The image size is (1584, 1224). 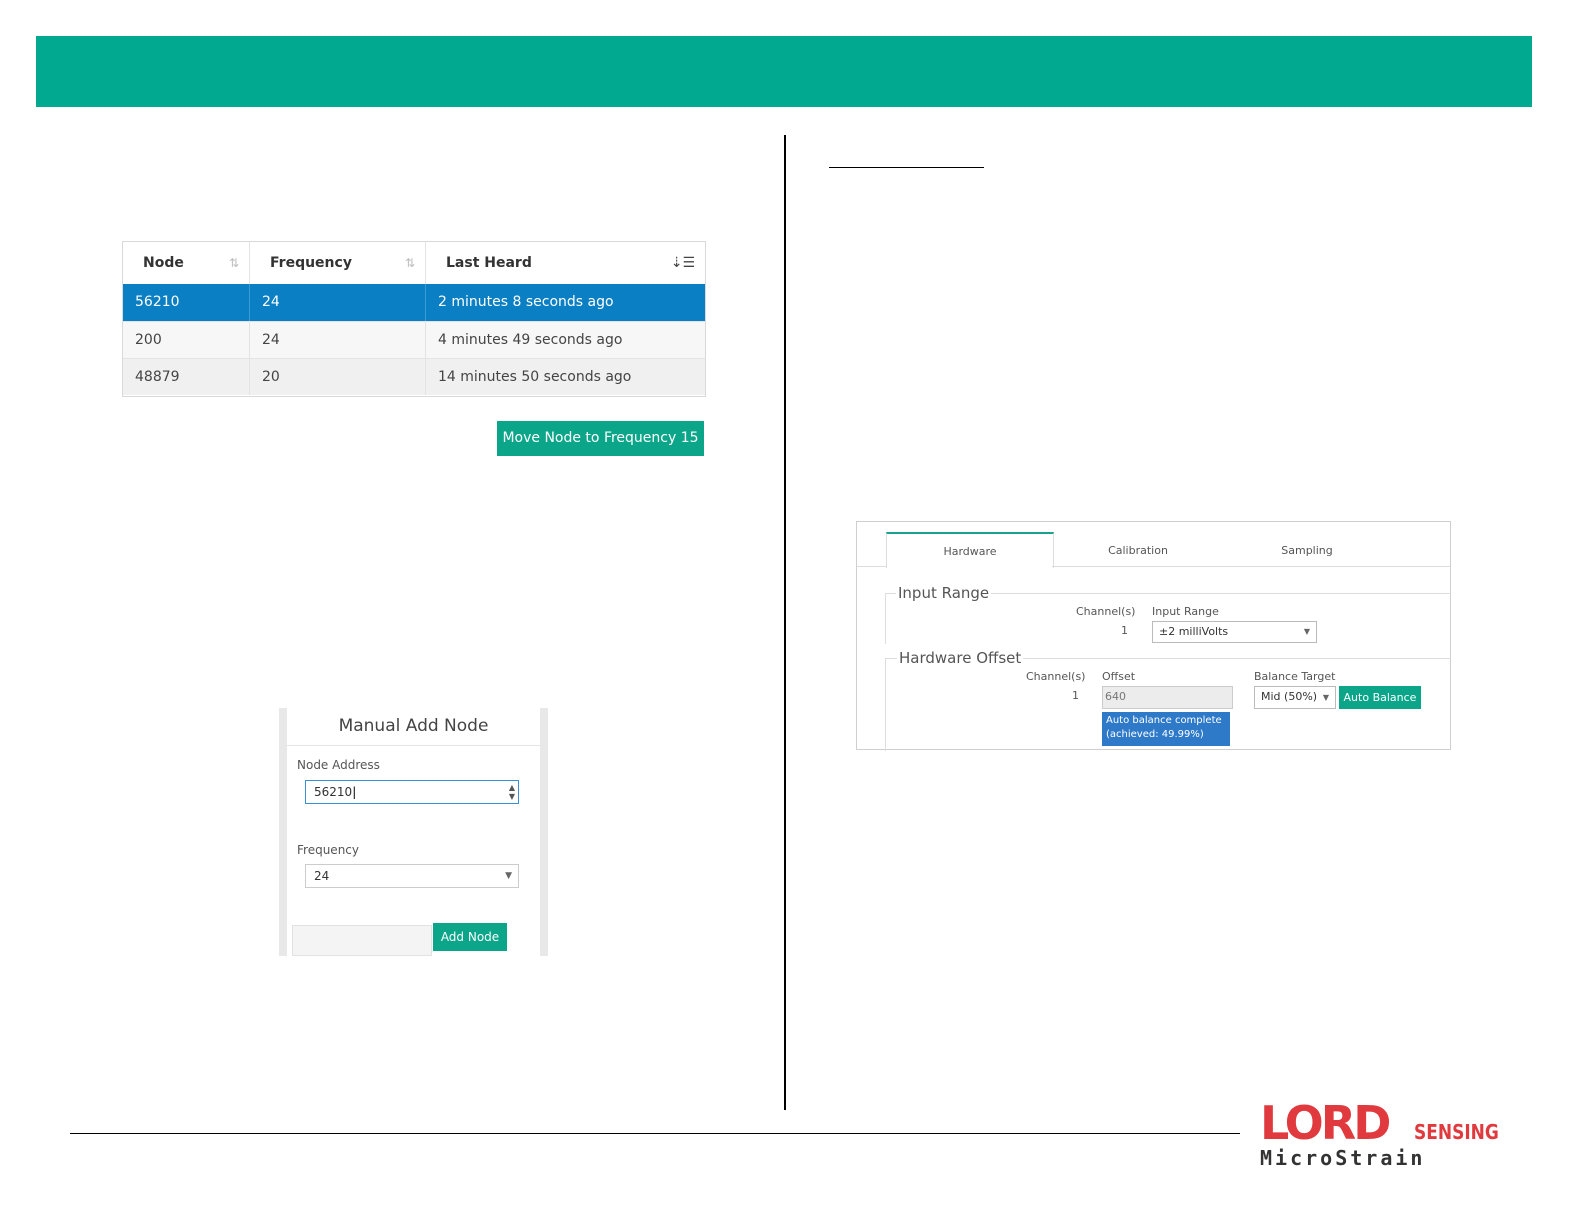 What do you see at coordinates (186, 263) in the screenshot?
I see `column-header-node: Node ⇅` at bounding box center [186, 263].